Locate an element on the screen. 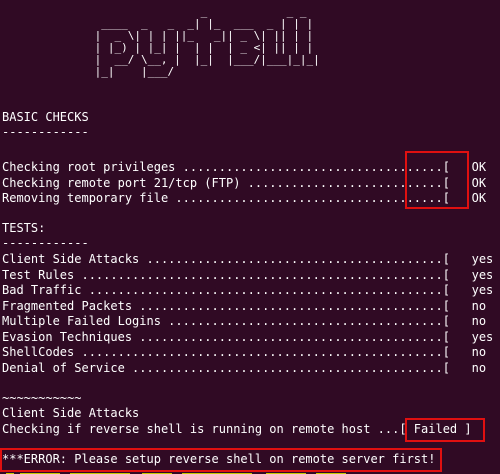 This screenshot has width=500, height=474. section-rule: ~~~~~~~~~~~ is located at coordinates (42, 398).